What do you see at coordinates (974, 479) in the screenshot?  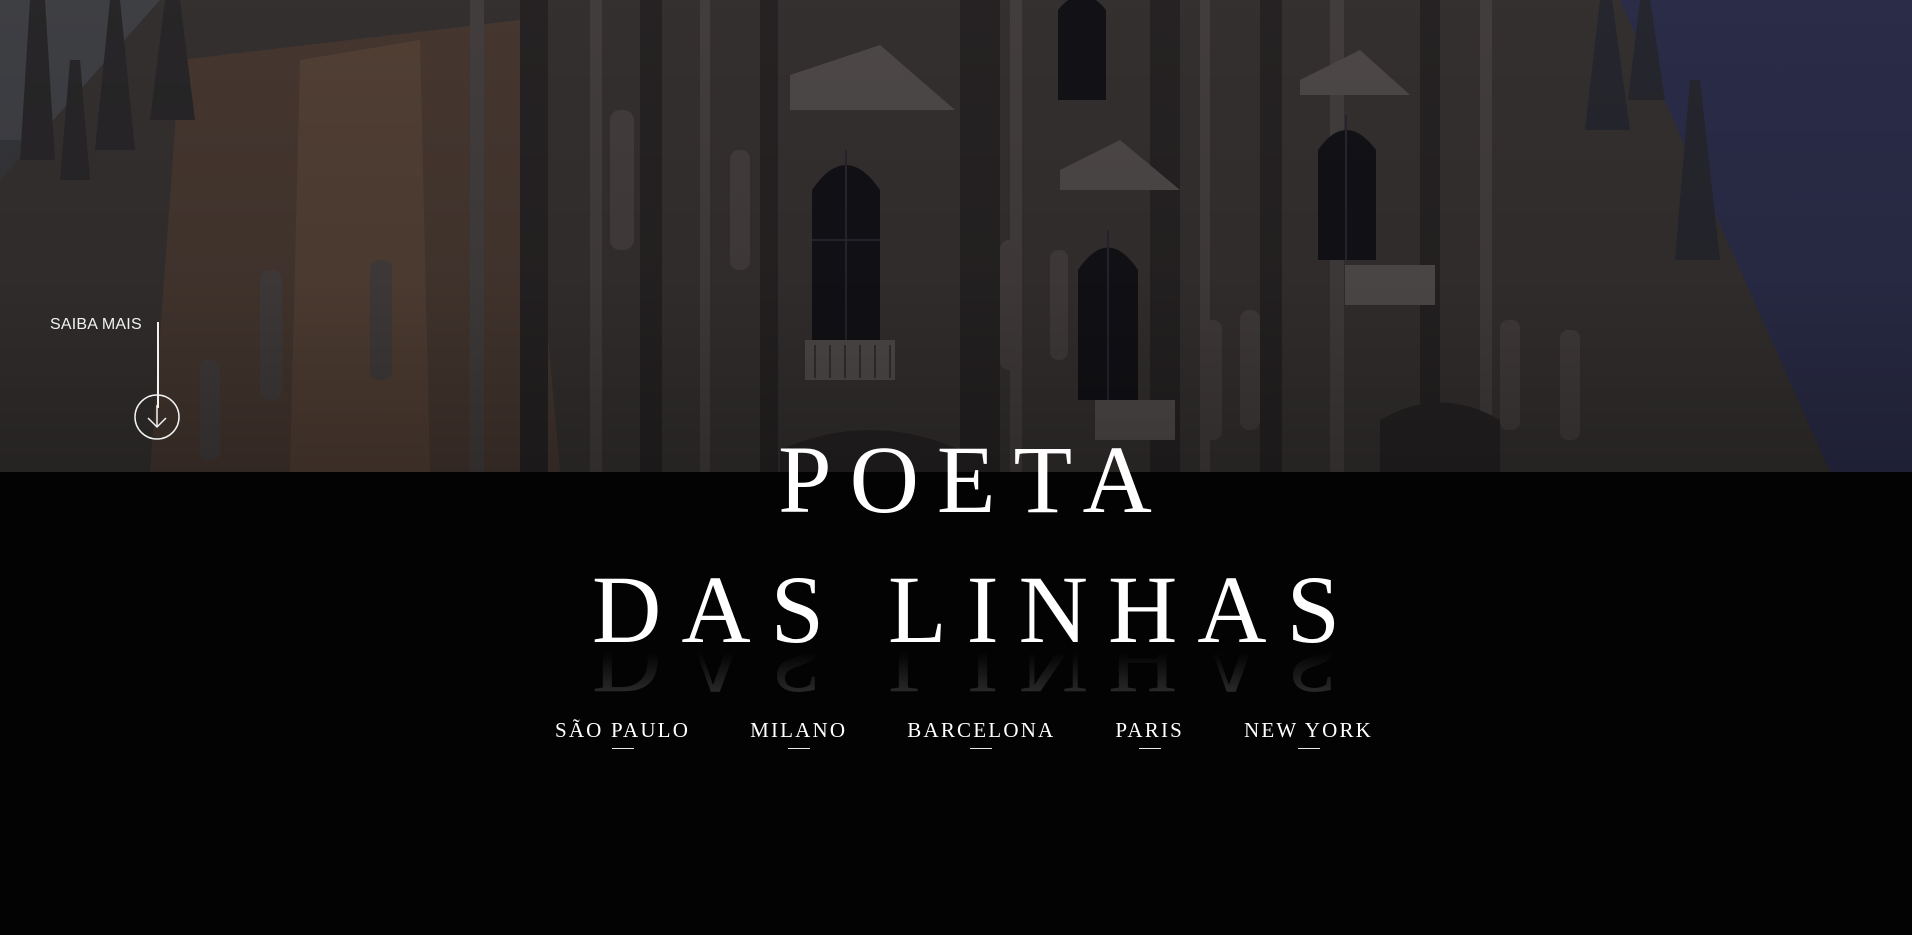 I see `title-line-1: POETA` at bounding box center [974, 479].